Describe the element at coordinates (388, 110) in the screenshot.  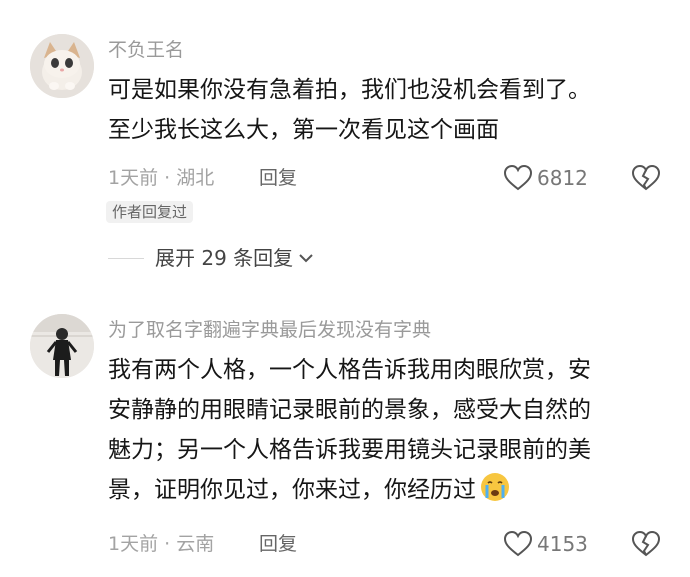
I see `comment-text: 可是如果你没有急着拍，我们也没机会看到了。 至少我长这么大，第一次看见这个画面` at that location.